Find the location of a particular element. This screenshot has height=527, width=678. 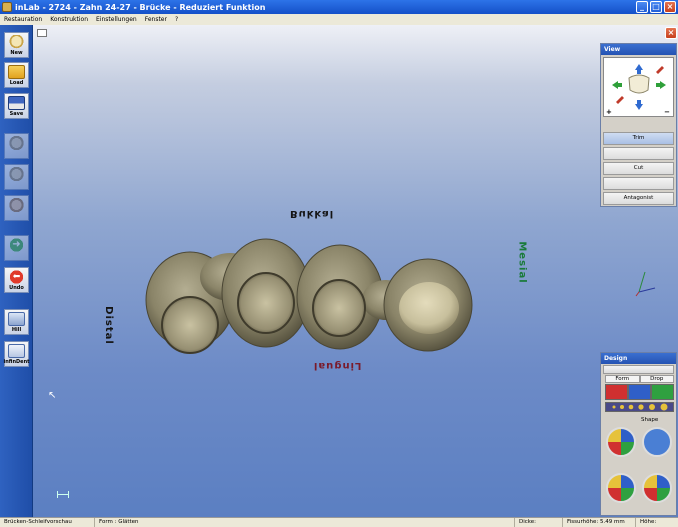

left-toolbar: New Load Save ➜ ⬅ Undo Hill infinDent is located at coordinates (16, 271).